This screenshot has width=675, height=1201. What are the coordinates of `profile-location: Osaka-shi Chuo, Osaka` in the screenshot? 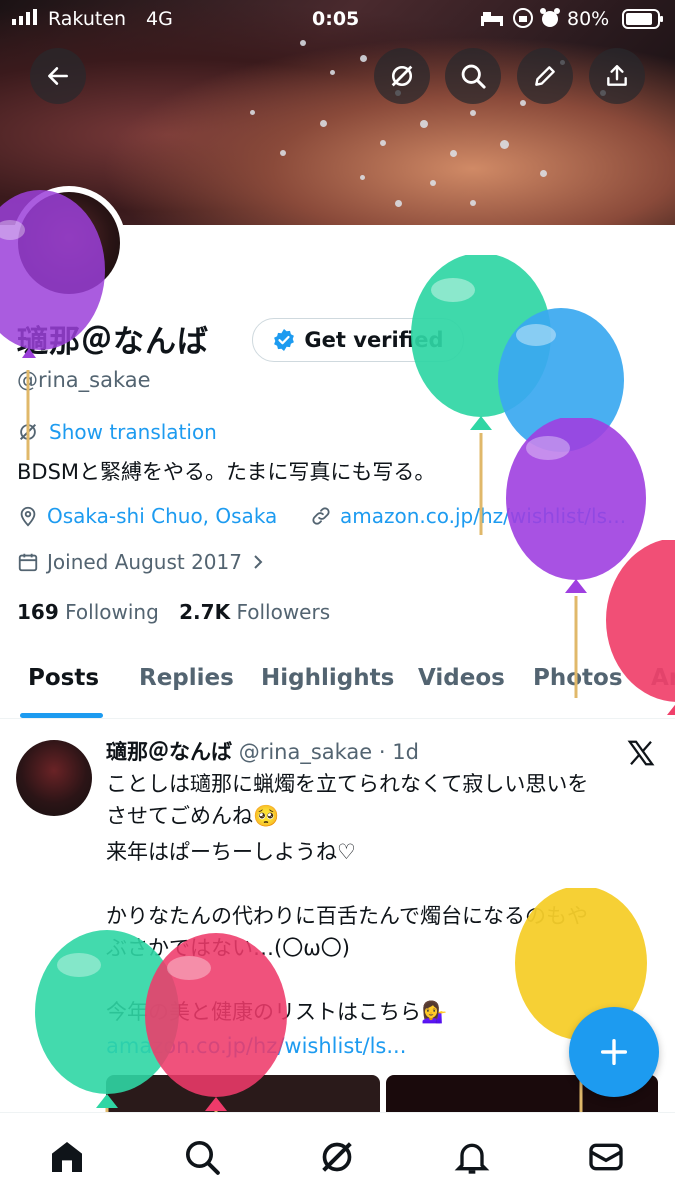 It's located at (147, 516).